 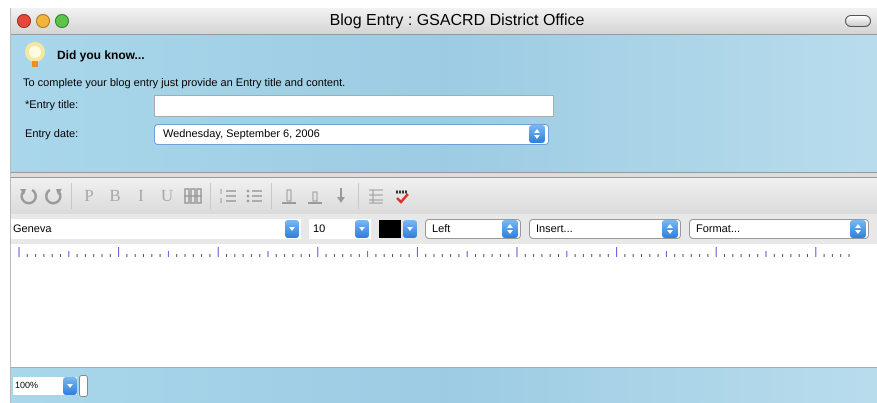 I want to click on close-button, so click(x=24, y=21).